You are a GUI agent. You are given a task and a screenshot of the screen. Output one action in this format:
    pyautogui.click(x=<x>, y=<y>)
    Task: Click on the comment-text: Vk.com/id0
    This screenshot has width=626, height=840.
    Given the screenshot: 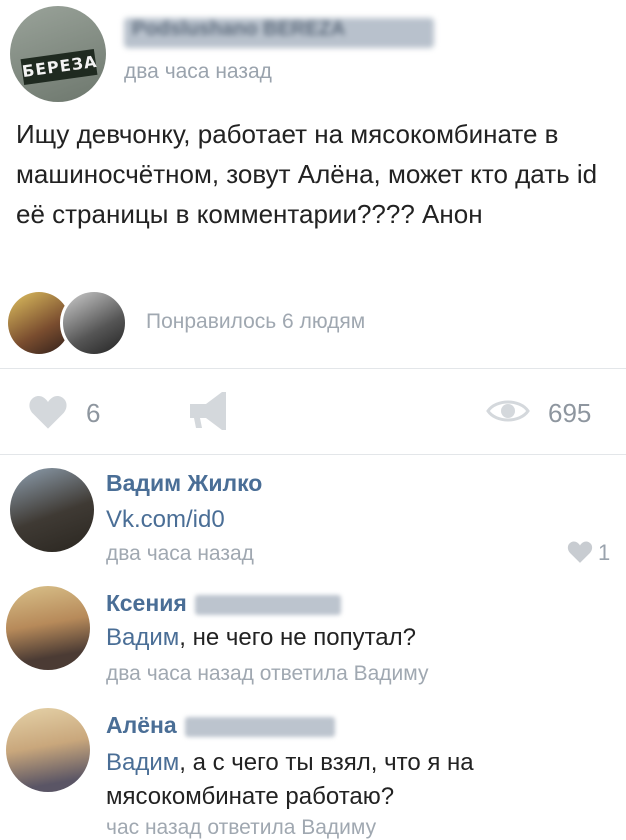 What is the action you would take?
    pyautogui.click(x=165, y=520)
    